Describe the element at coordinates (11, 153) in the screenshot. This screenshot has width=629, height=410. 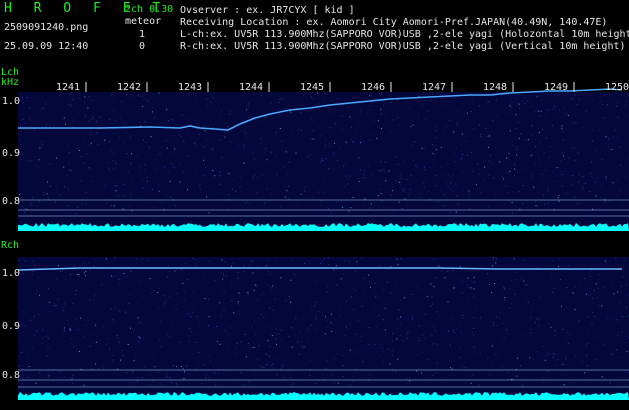
I see `lch-freq-tick: 0.9` at that location.